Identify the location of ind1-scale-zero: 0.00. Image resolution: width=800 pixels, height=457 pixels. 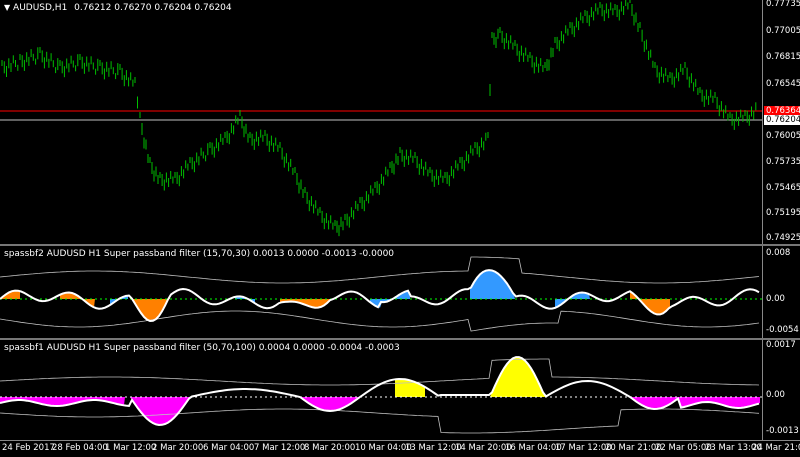
(775, 299).